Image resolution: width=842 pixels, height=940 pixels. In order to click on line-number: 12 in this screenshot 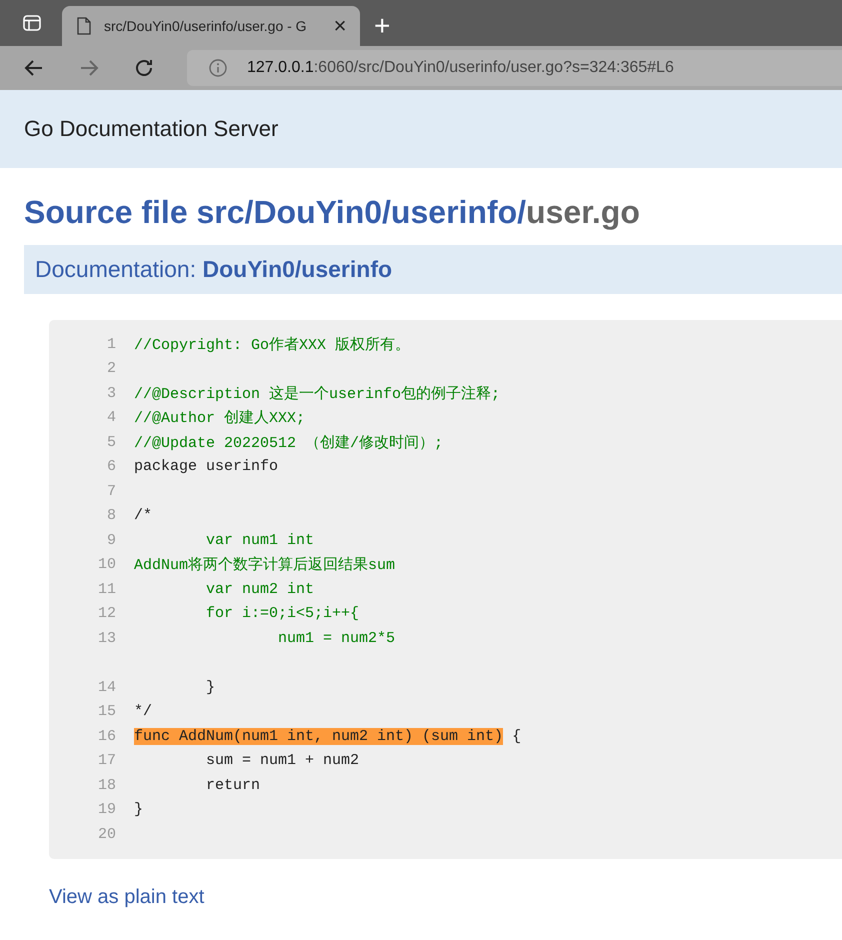, I will do `click(107, 613)`.